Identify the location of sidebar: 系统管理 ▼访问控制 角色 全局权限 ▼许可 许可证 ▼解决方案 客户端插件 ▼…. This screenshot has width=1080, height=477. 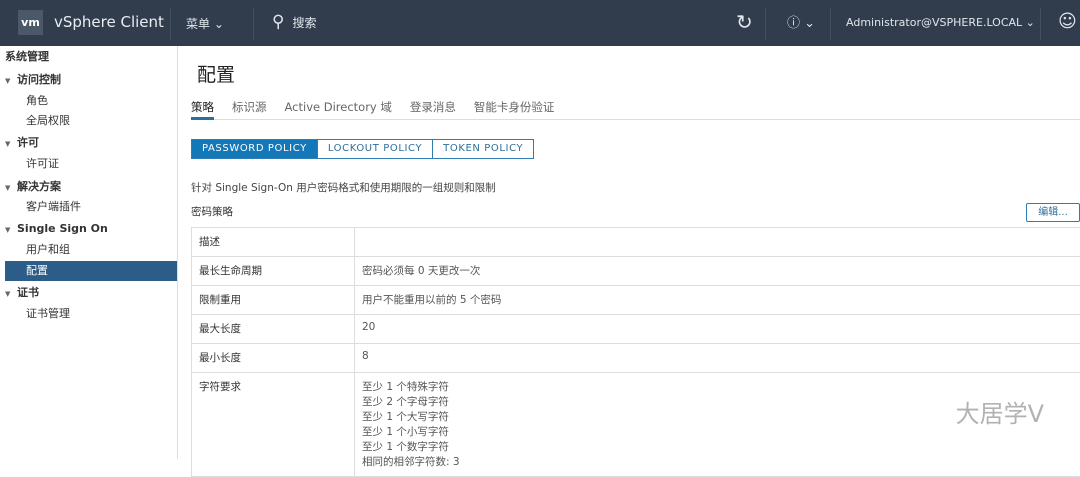
(89, 252).